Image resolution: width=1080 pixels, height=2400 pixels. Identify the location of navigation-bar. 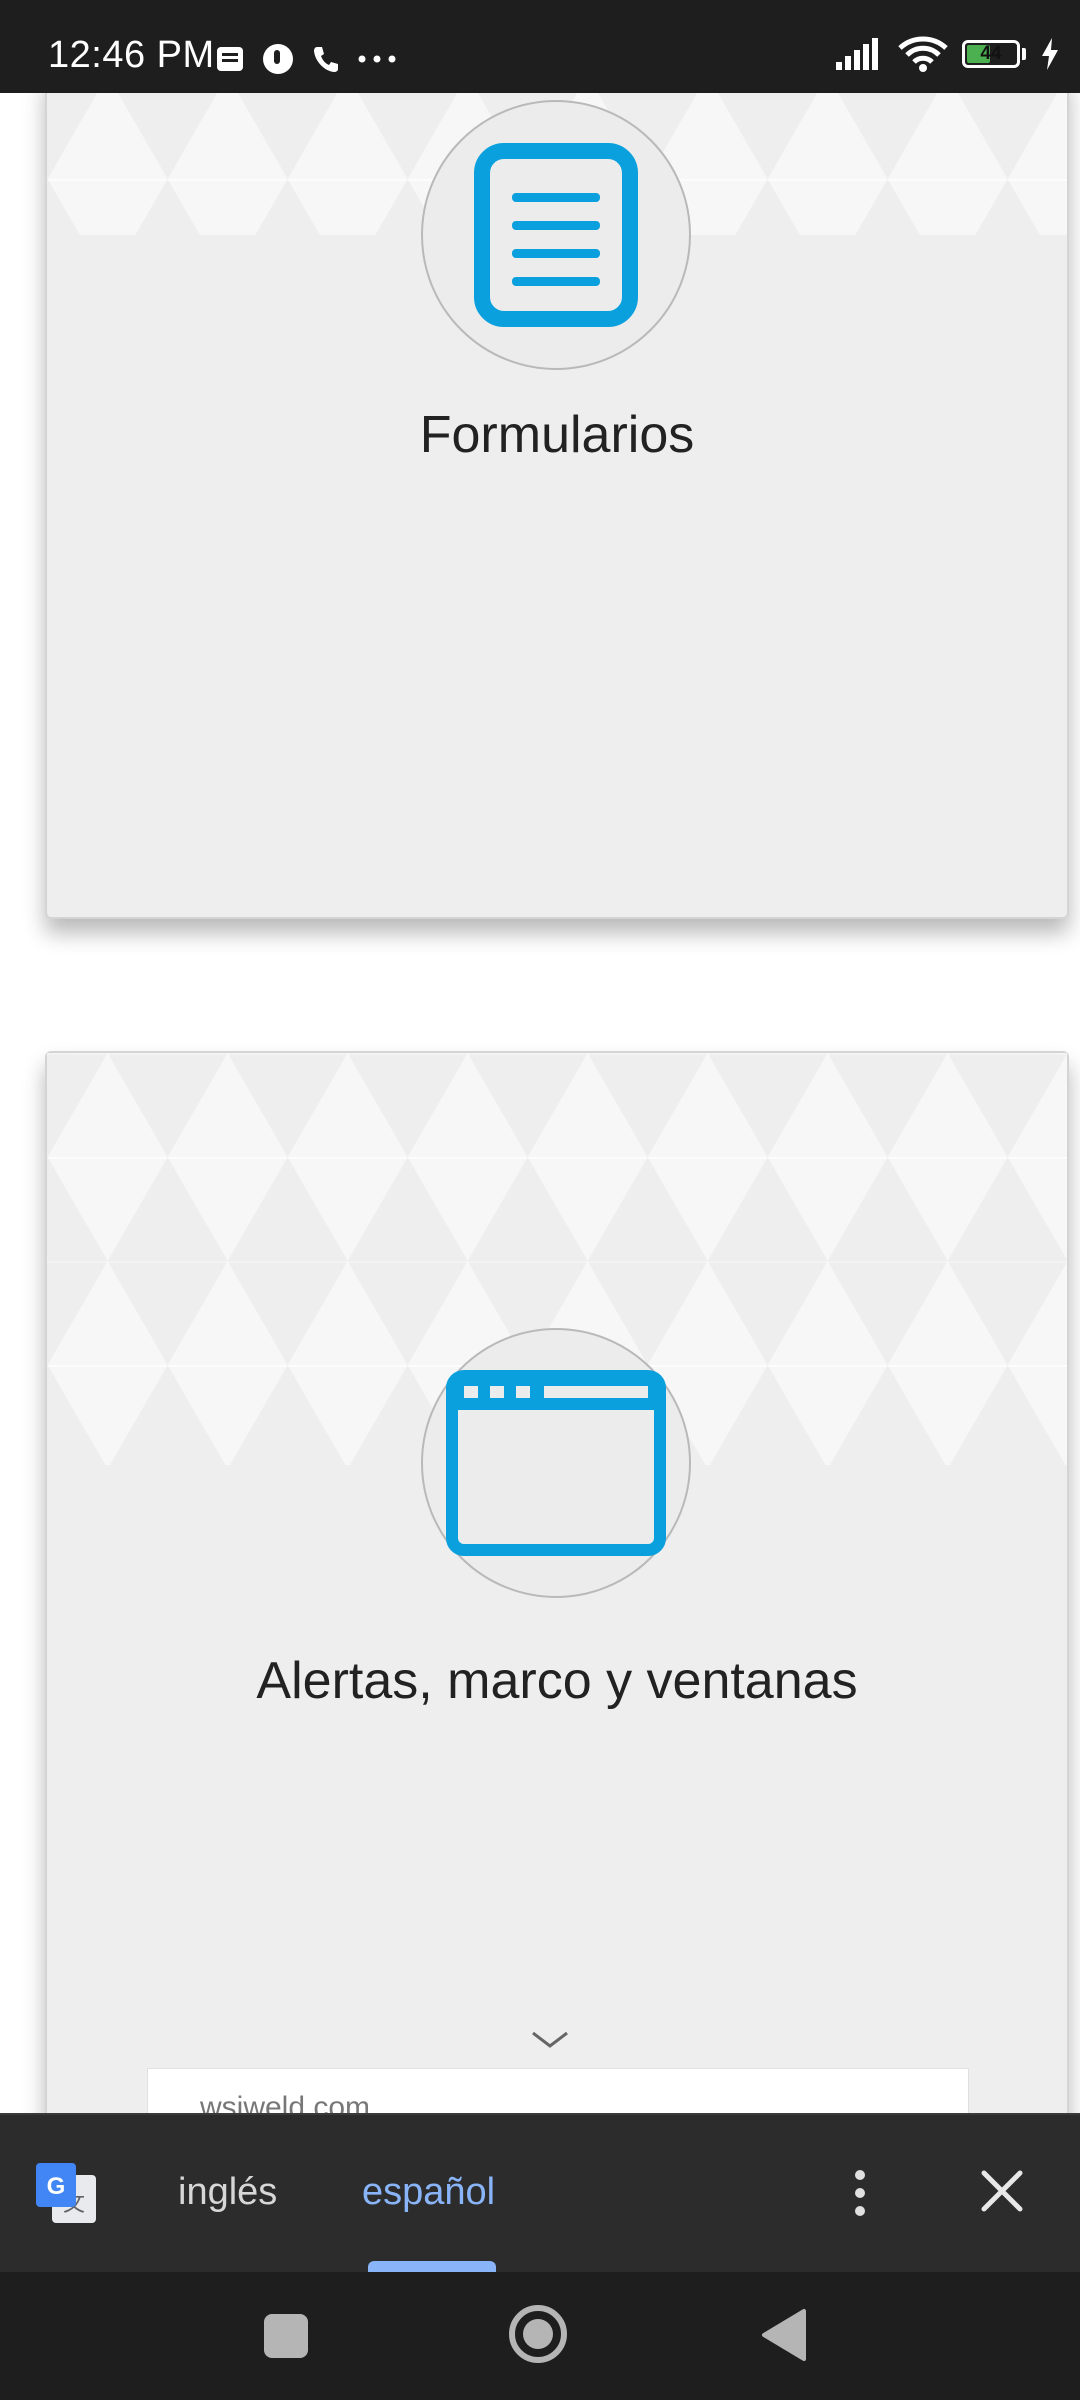
(540, 2335).